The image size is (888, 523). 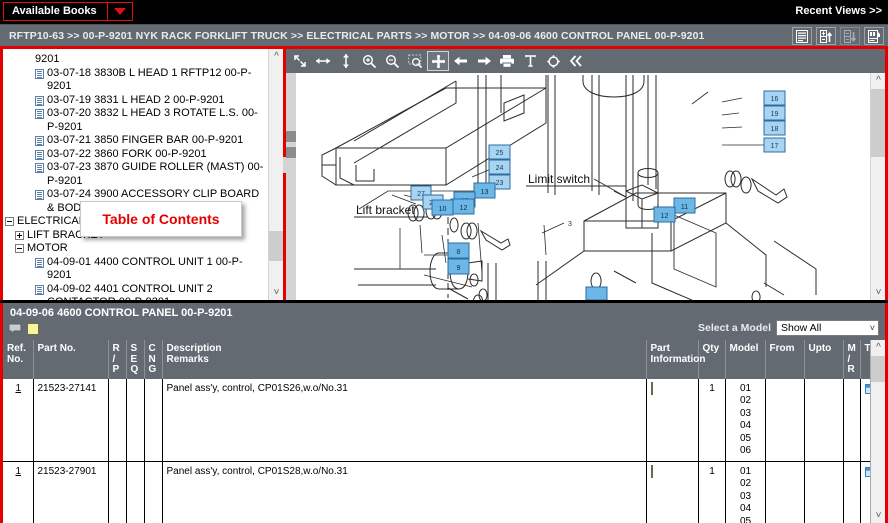 I want to click on report-icon, so click(x=874, y=36).